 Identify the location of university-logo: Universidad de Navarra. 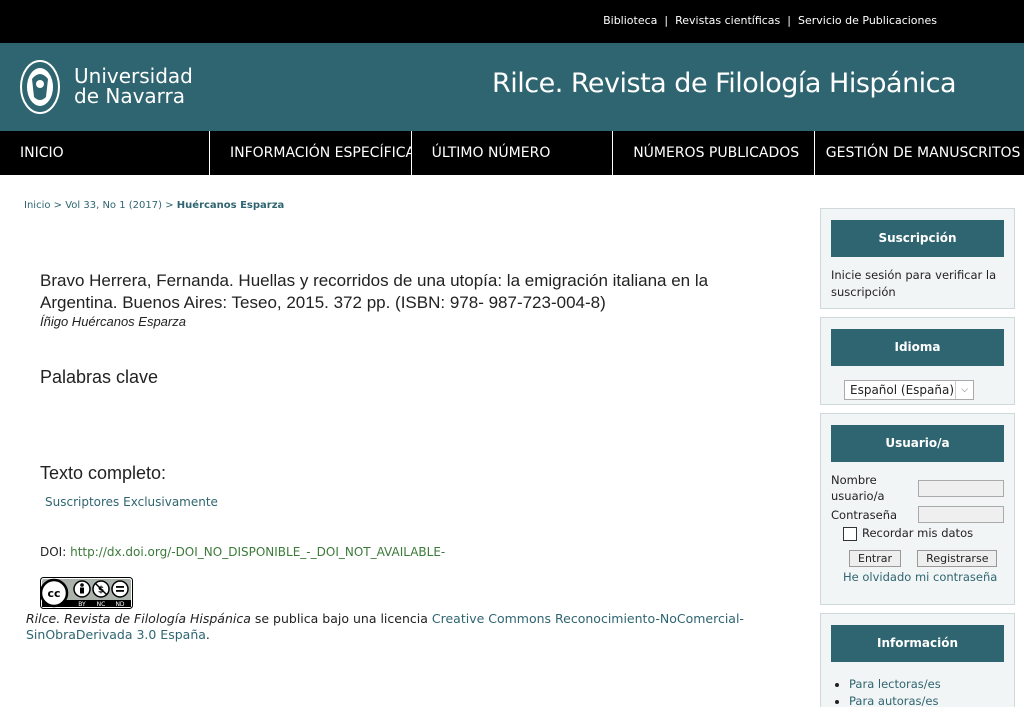
(118, 87).